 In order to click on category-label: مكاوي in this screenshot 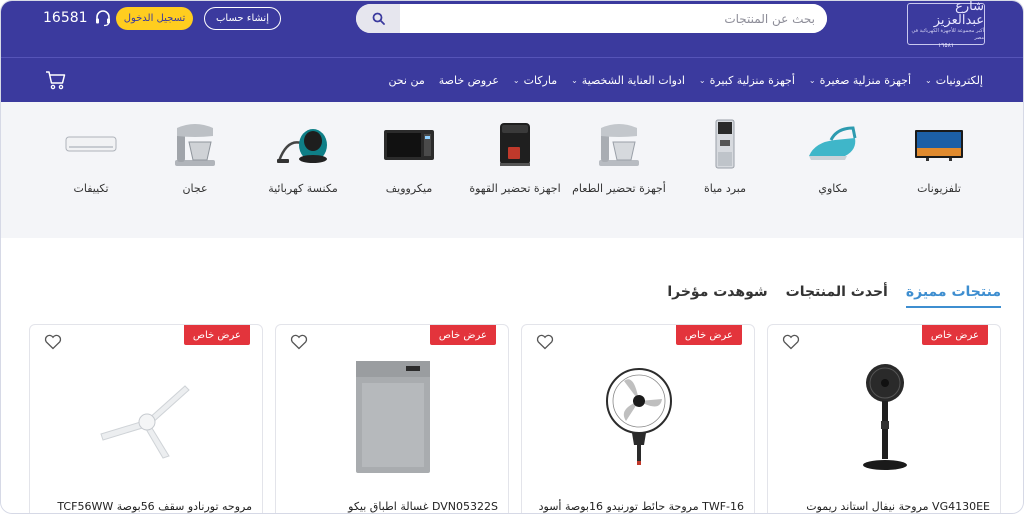, I will do `click(833, 188)`.